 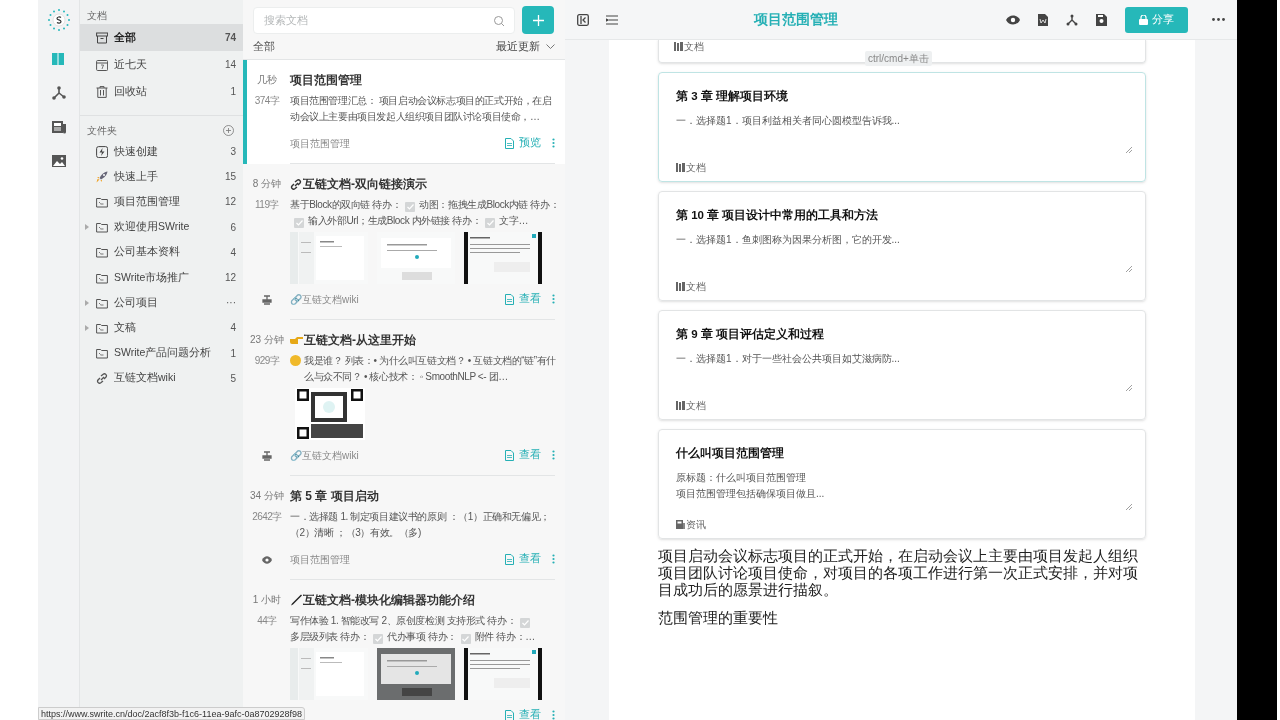 What do you see at coordinates (172, 151) in the screenshot?
I see `folder-item: 快速创建` at bounding box center [172, 151].